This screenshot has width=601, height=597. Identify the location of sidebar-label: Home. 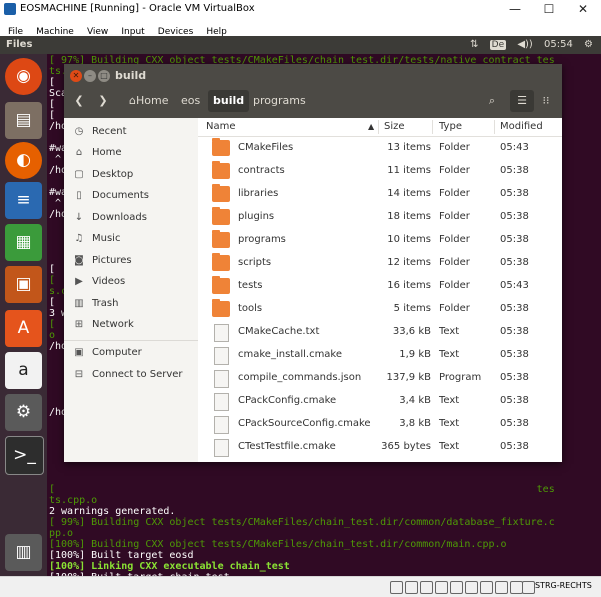
(107, 152).